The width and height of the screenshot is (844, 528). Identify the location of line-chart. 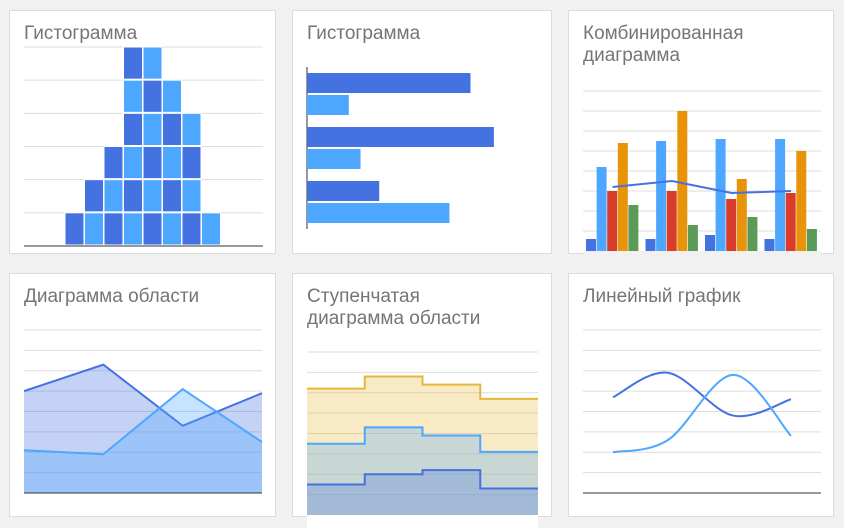
(702, 411).